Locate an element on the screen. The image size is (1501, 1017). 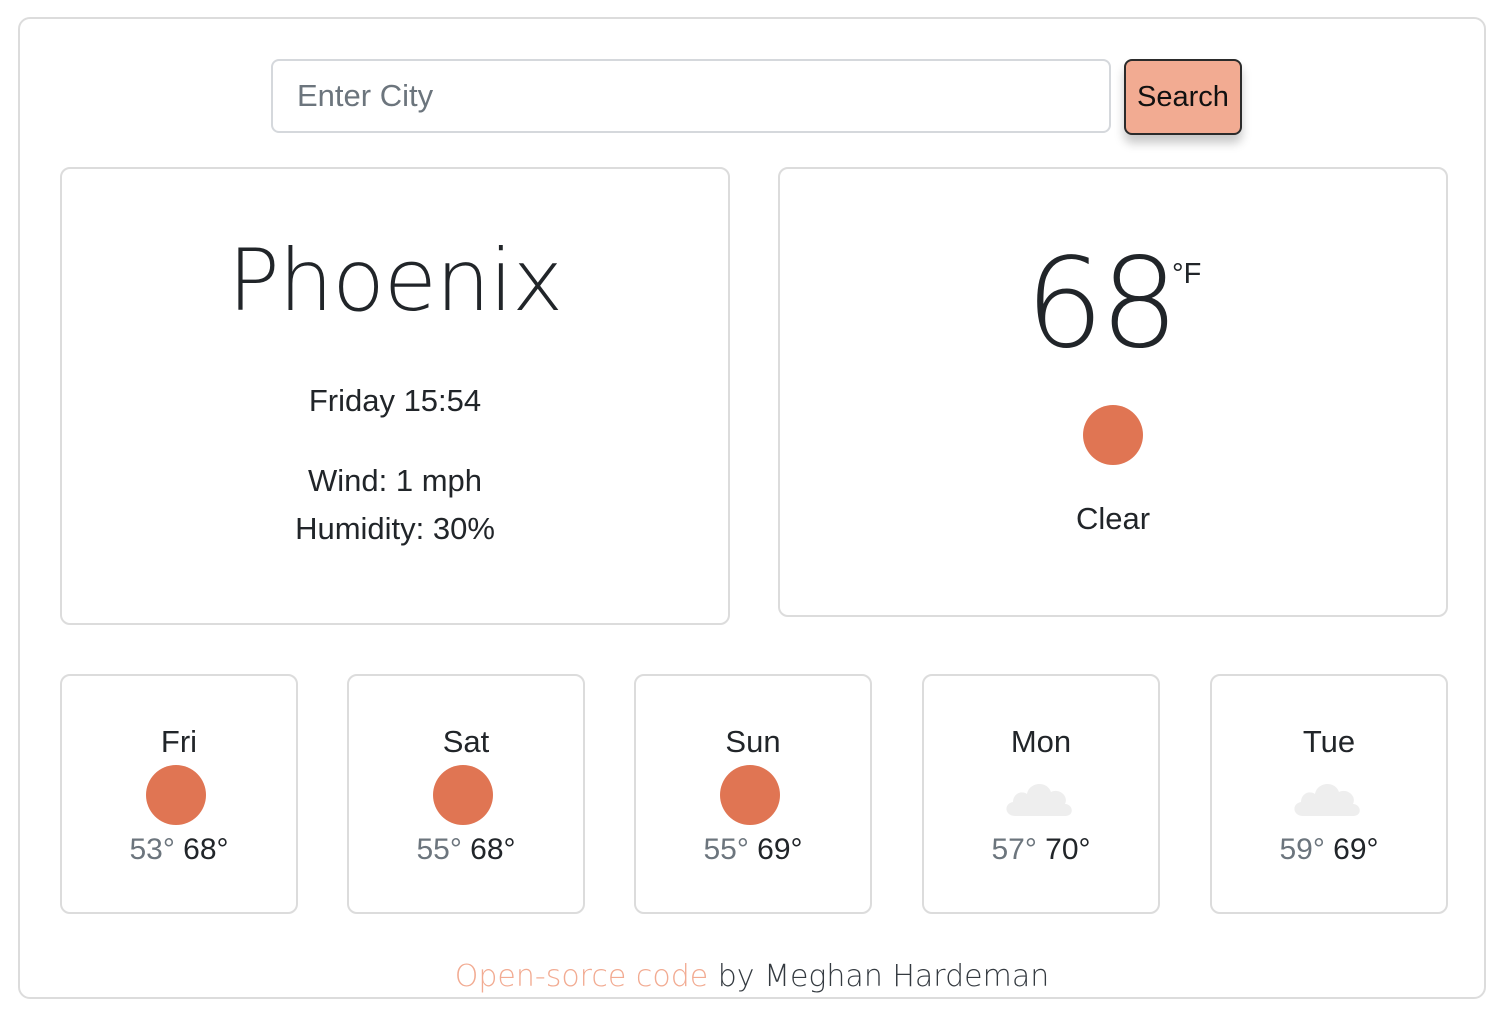
forecast-day-card: Sun 55° 69° is located at coordinates (753, 794).